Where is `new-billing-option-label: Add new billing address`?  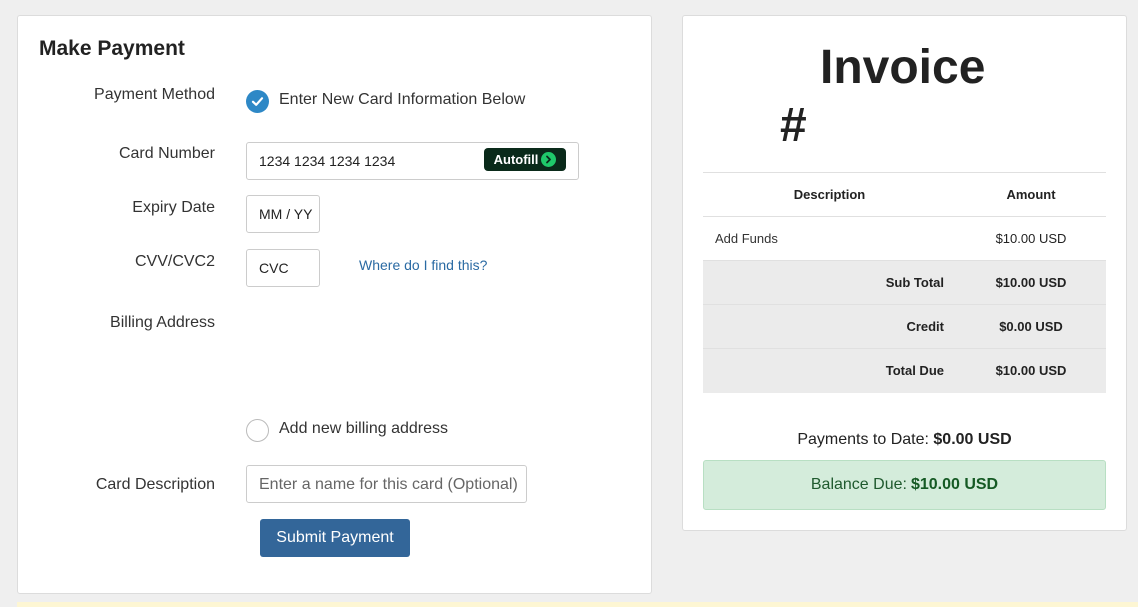
new-billing-option-label: Add new billing address is located at coordinates (363, 429).